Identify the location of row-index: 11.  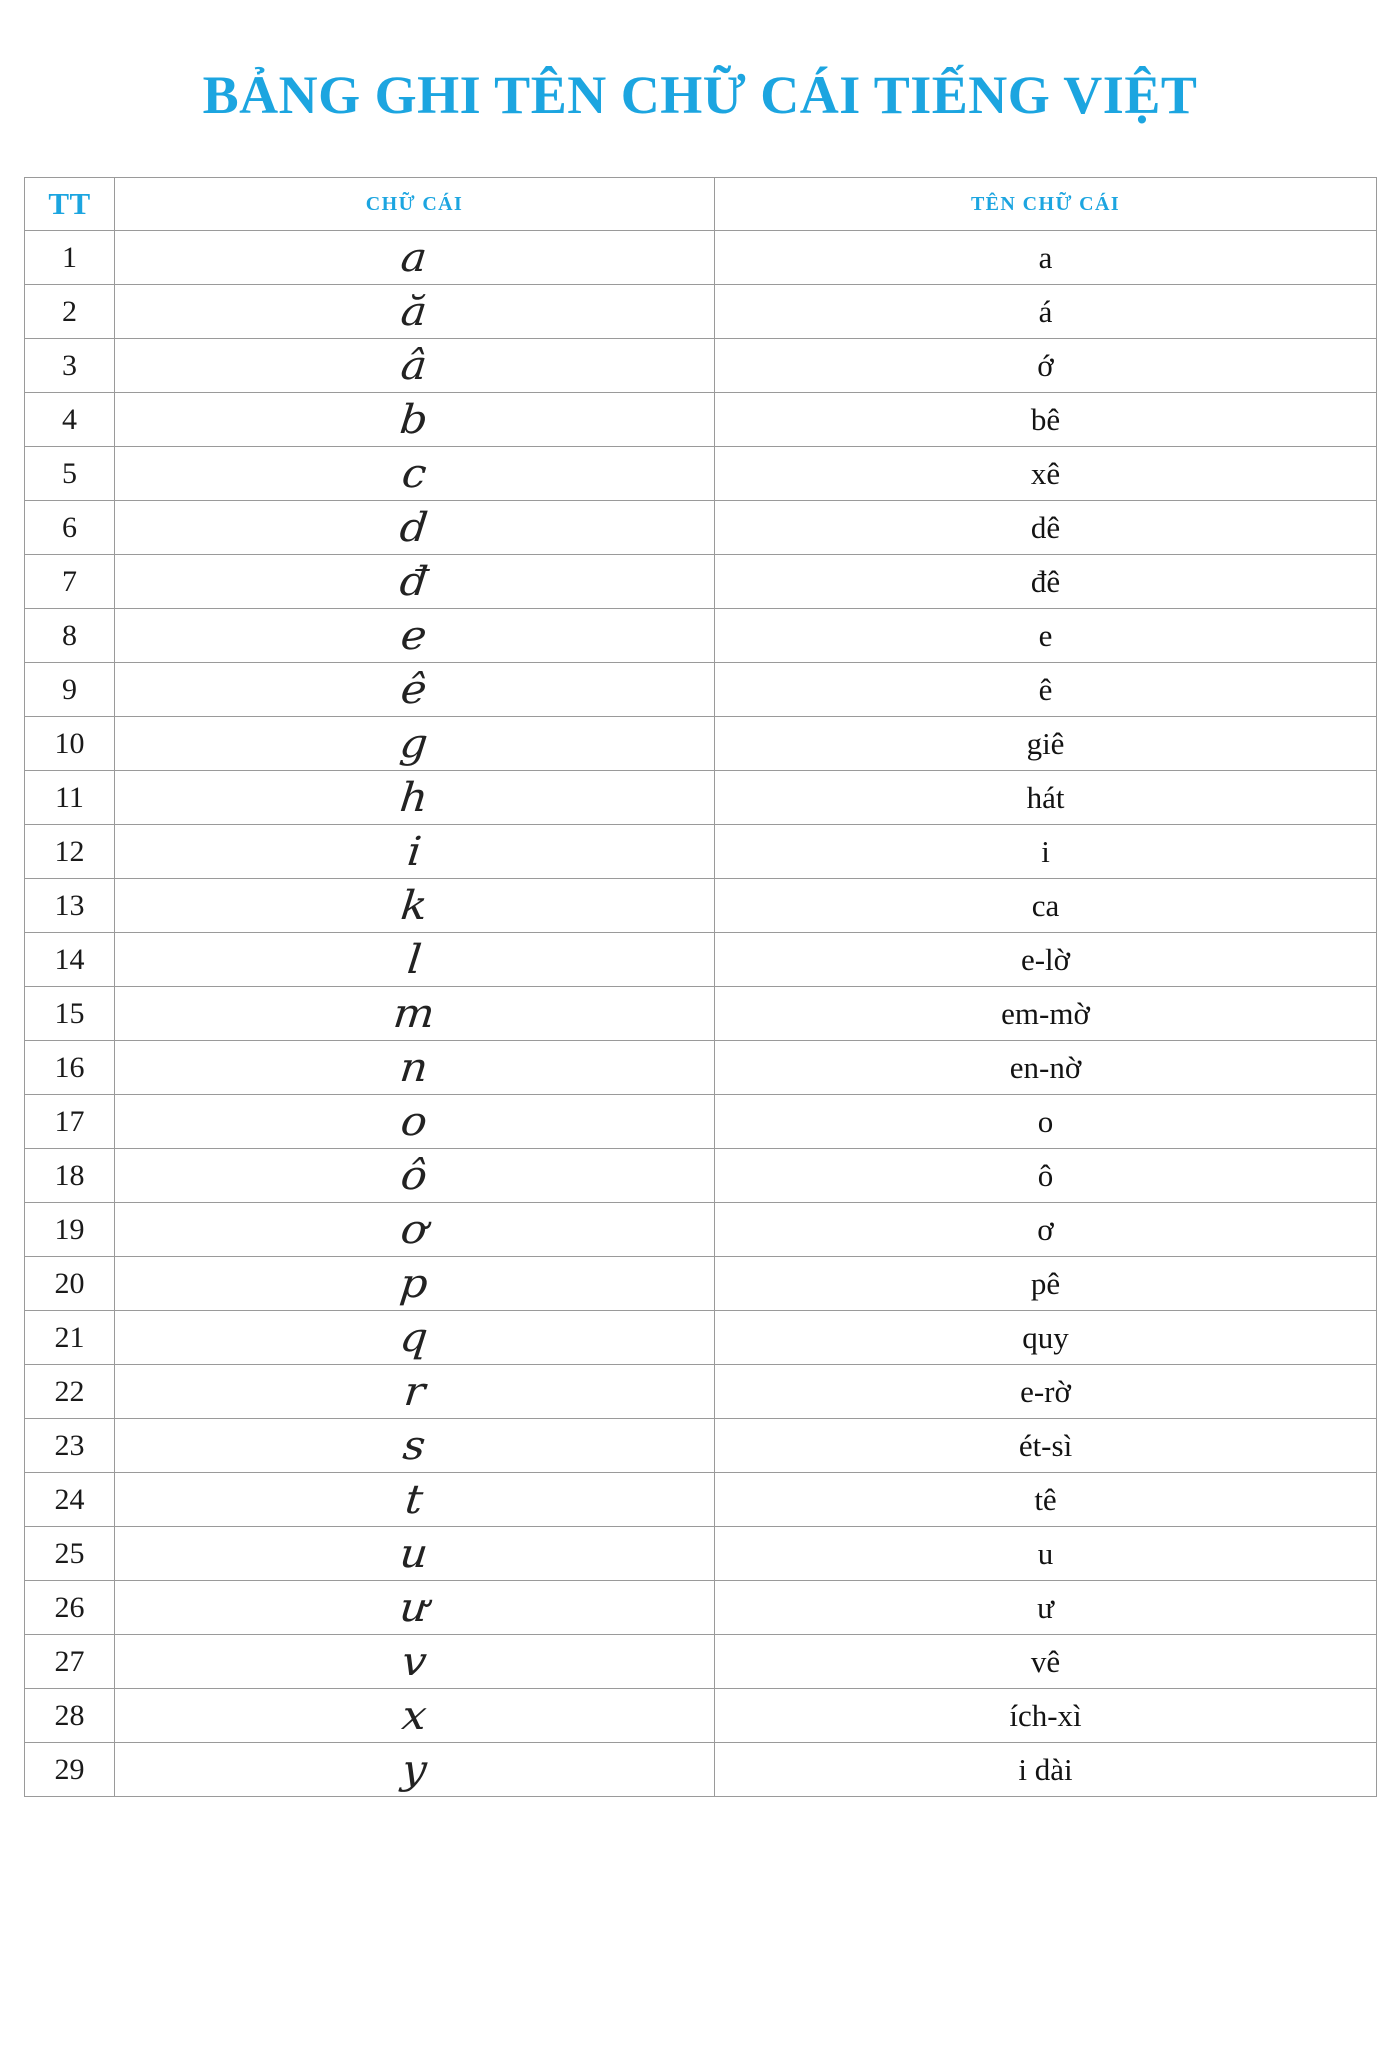
(69, 798).